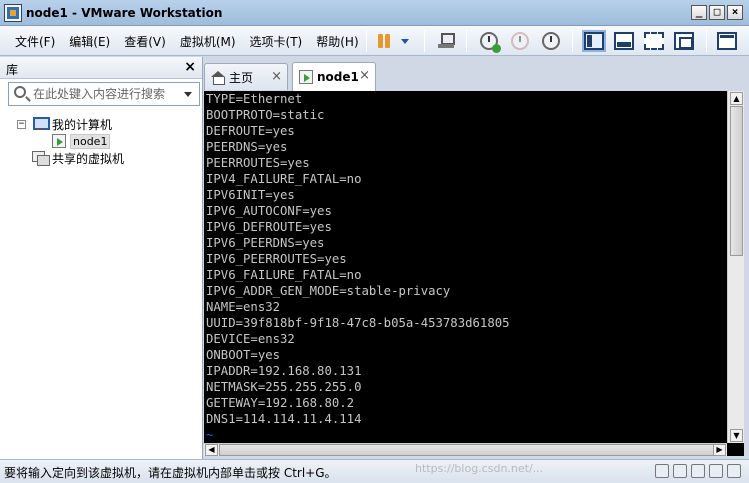 This screenshot has height=483, width=749. I want to click on console-line: IPADDR=192.168.80.131, so click(284, 371).